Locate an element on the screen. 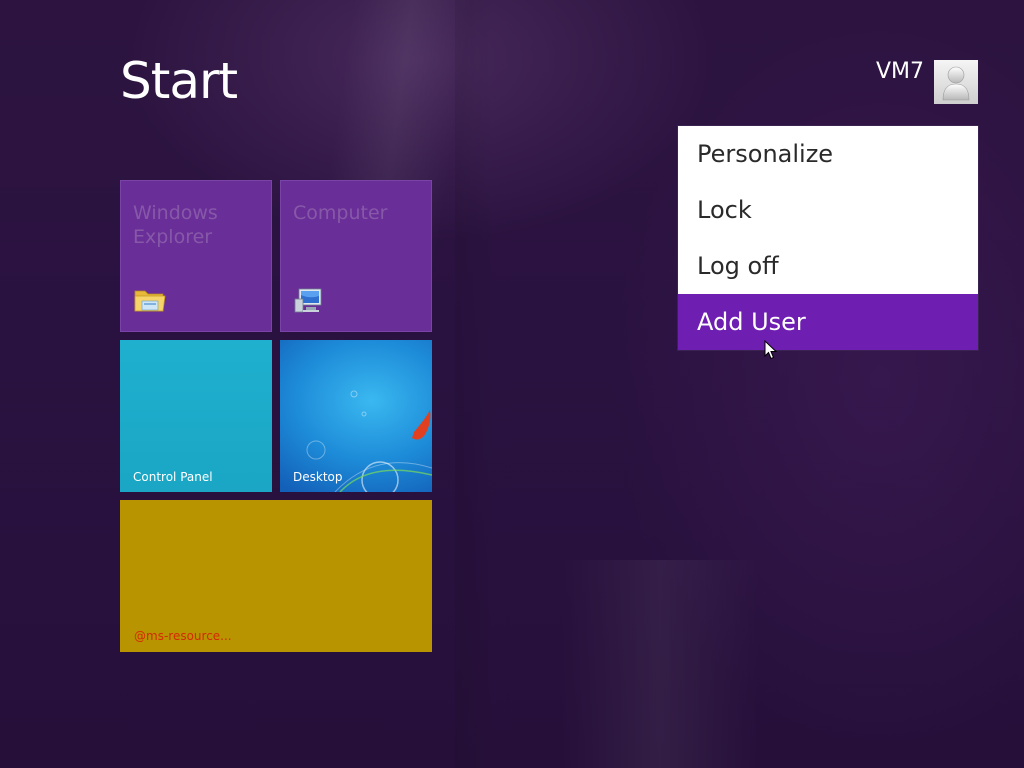 The height and width of the screenshot is (768, 1024). computer-icon is located at coordinates (309, 303).